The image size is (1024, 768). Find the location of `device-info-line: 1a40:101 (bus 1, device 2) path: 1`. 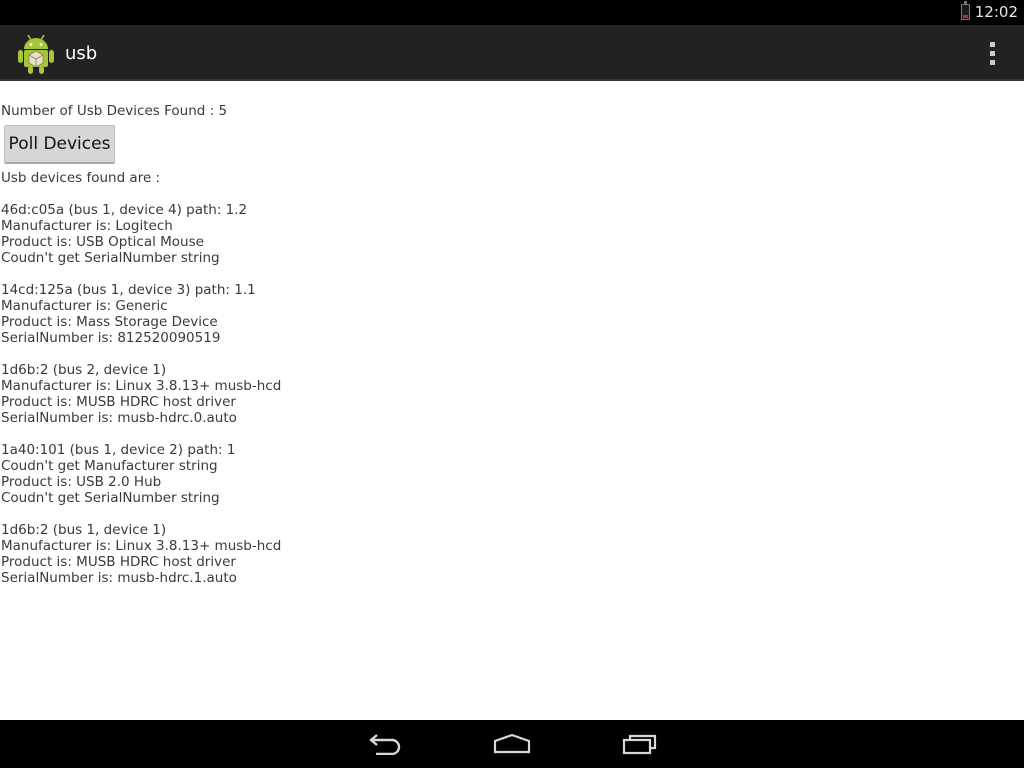

device-info-line: 1a40:101 (bus 1, device 2) path: 1 is located at coordinates (118, 450).